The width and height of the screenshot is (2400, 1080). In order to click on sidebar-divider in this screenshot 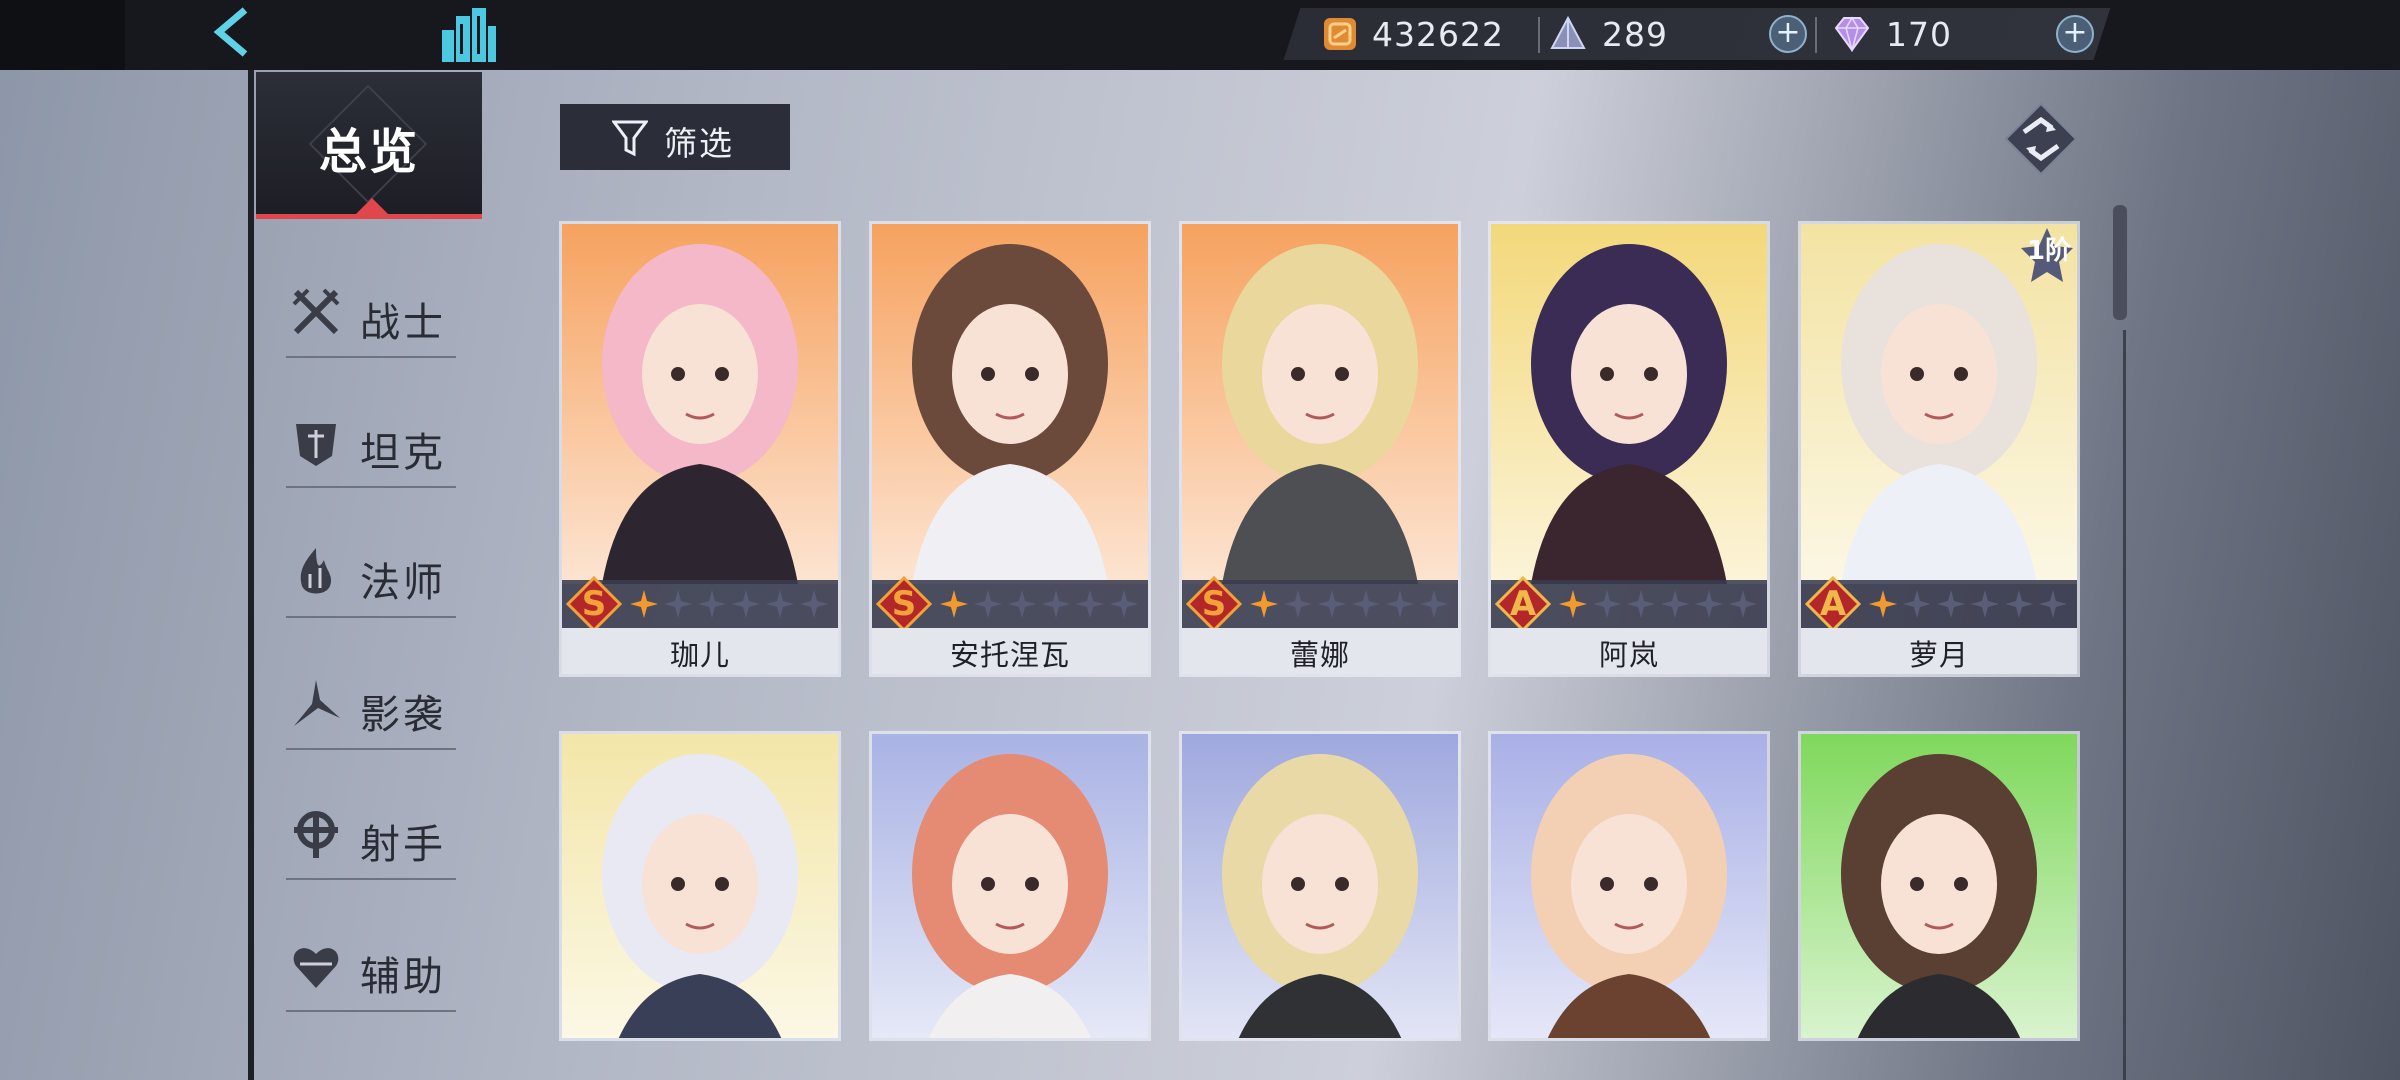, I will do `click(251, 575)`.